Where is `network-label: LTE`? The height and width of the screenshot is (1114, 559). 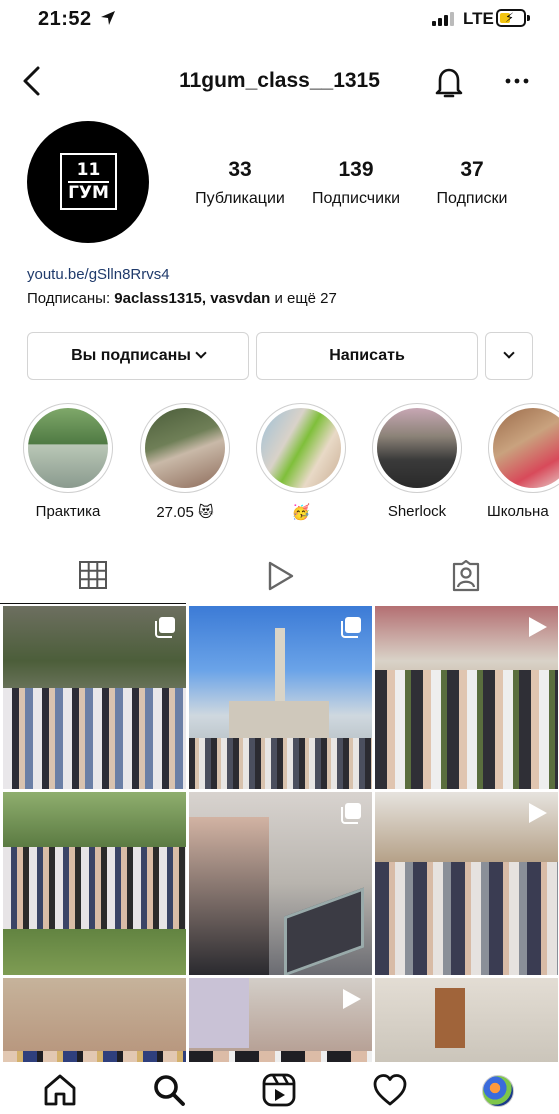
network-label: LTE is located at coordinates (478, 18).